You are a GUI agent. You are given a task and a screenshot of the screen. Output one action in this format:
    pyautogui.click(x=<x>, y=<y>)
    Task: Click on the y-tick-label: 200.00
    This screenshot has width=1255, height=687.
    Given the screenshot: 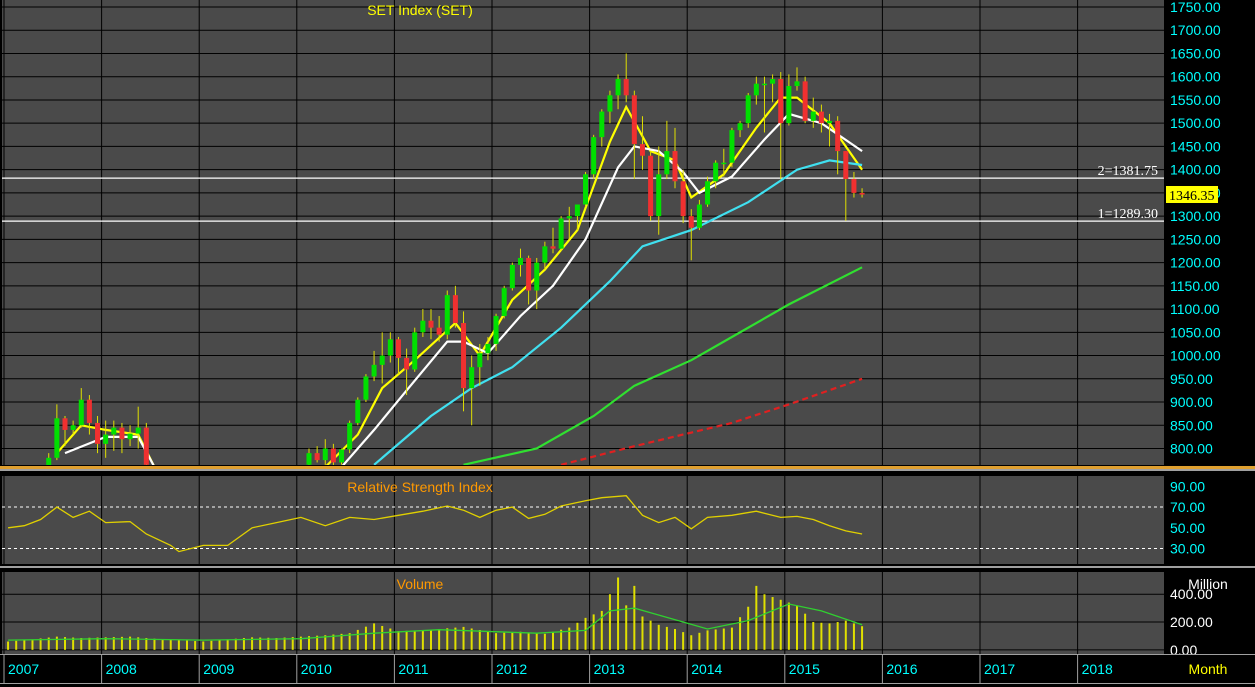 What is the action you would take?
    pyautogui.click(x=1191, y=622)
    